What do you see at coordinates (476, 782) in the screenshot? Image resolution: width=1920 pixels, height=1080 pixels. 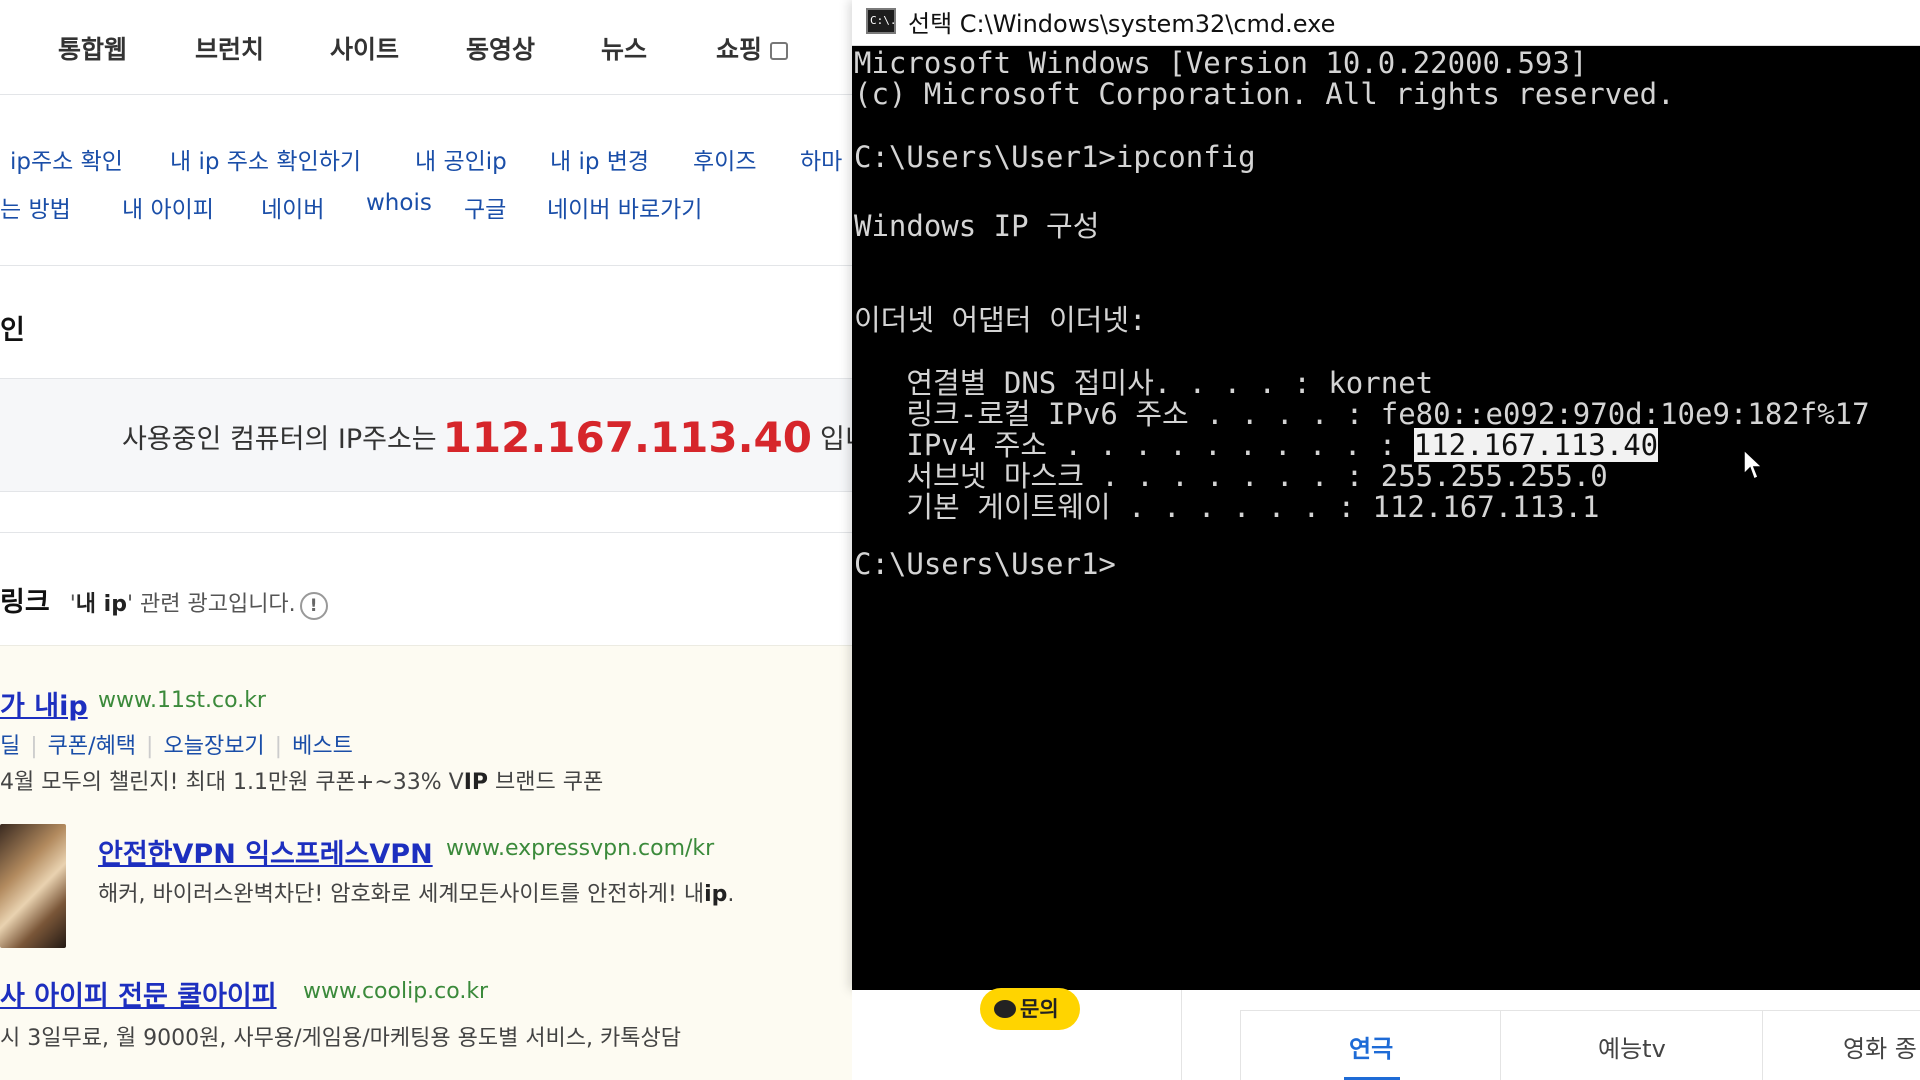 I see `ad-desc-keyword: IP` at bounding box center [476, 782].